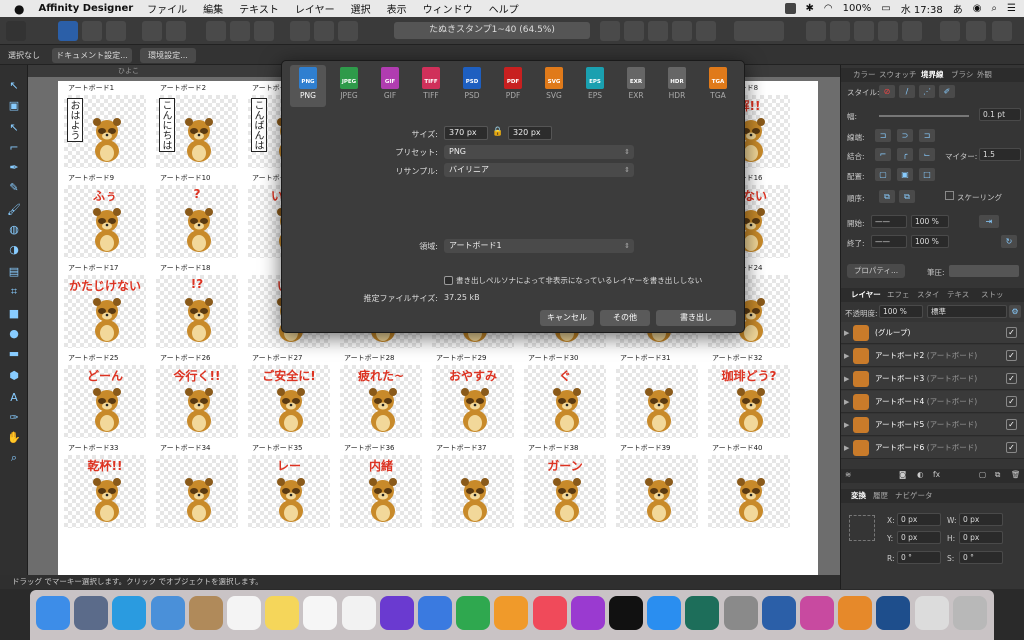  I want to click on artboard: ふぅ, so click(105, 221).